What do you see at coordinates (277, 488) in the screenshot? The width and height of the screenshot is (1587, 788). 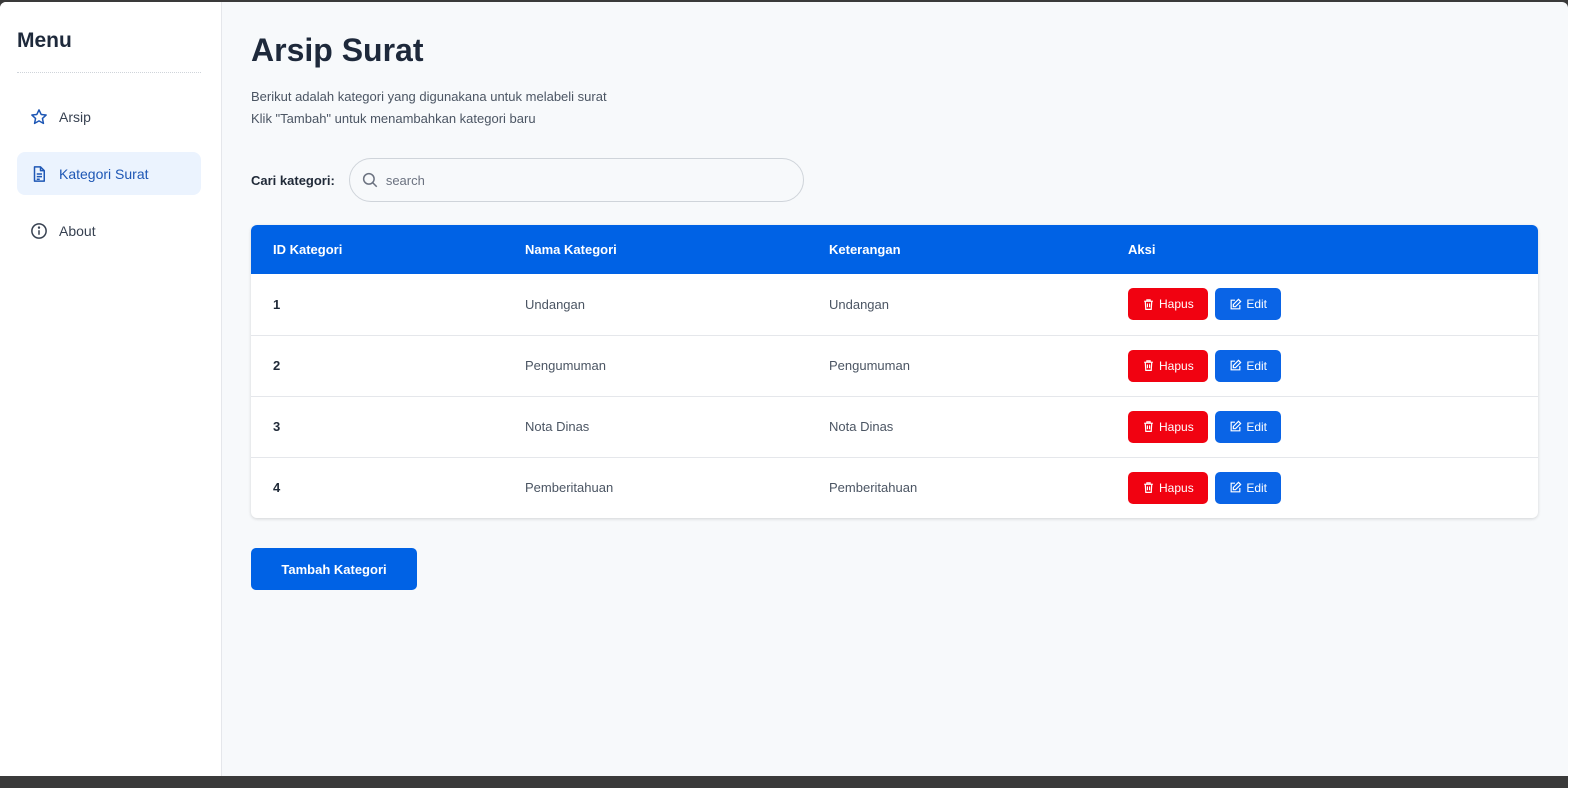 I see `cell-id: 4` at bounding box center [277, 488].